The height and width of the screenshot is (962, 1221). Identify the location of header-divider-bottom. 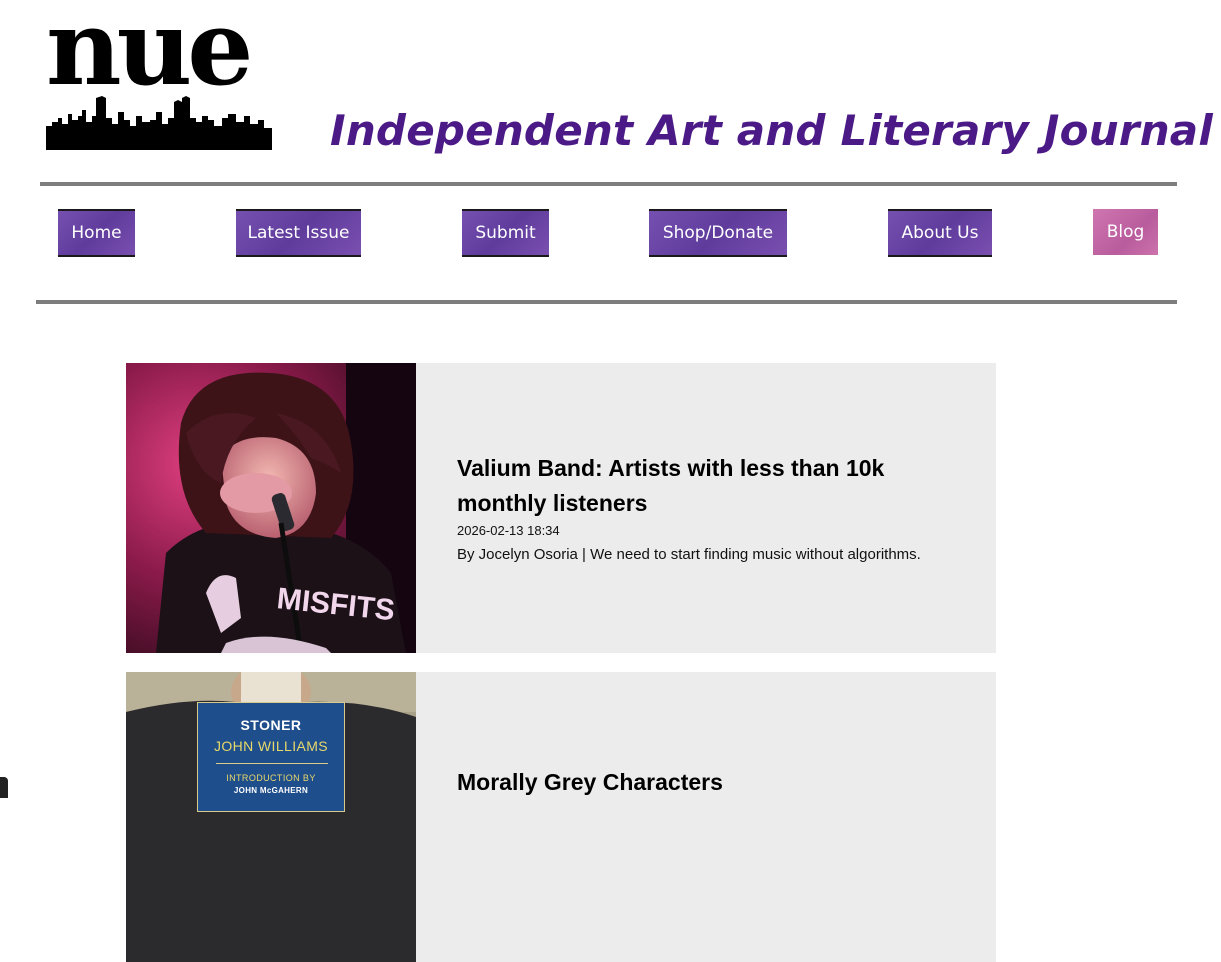
(606, 302).